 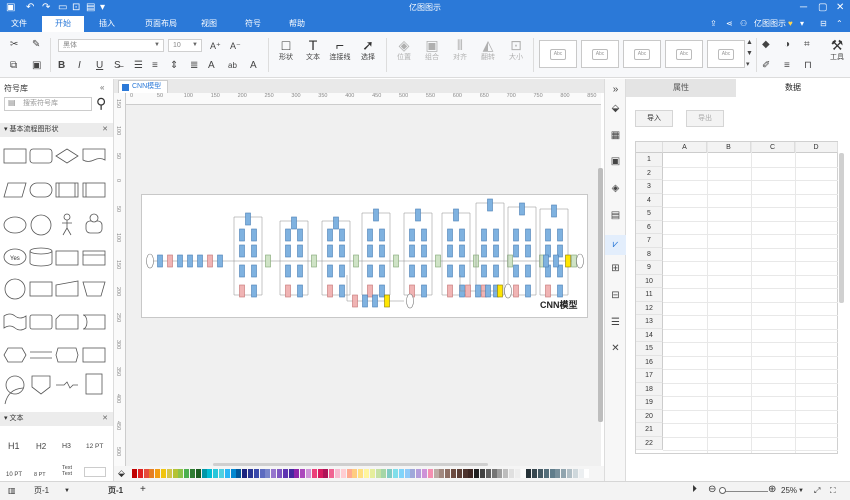 What do you see at coordinates (253, 66) in the screenshot?
I see `highlight-icon: A` at bounding box center [253, 66].